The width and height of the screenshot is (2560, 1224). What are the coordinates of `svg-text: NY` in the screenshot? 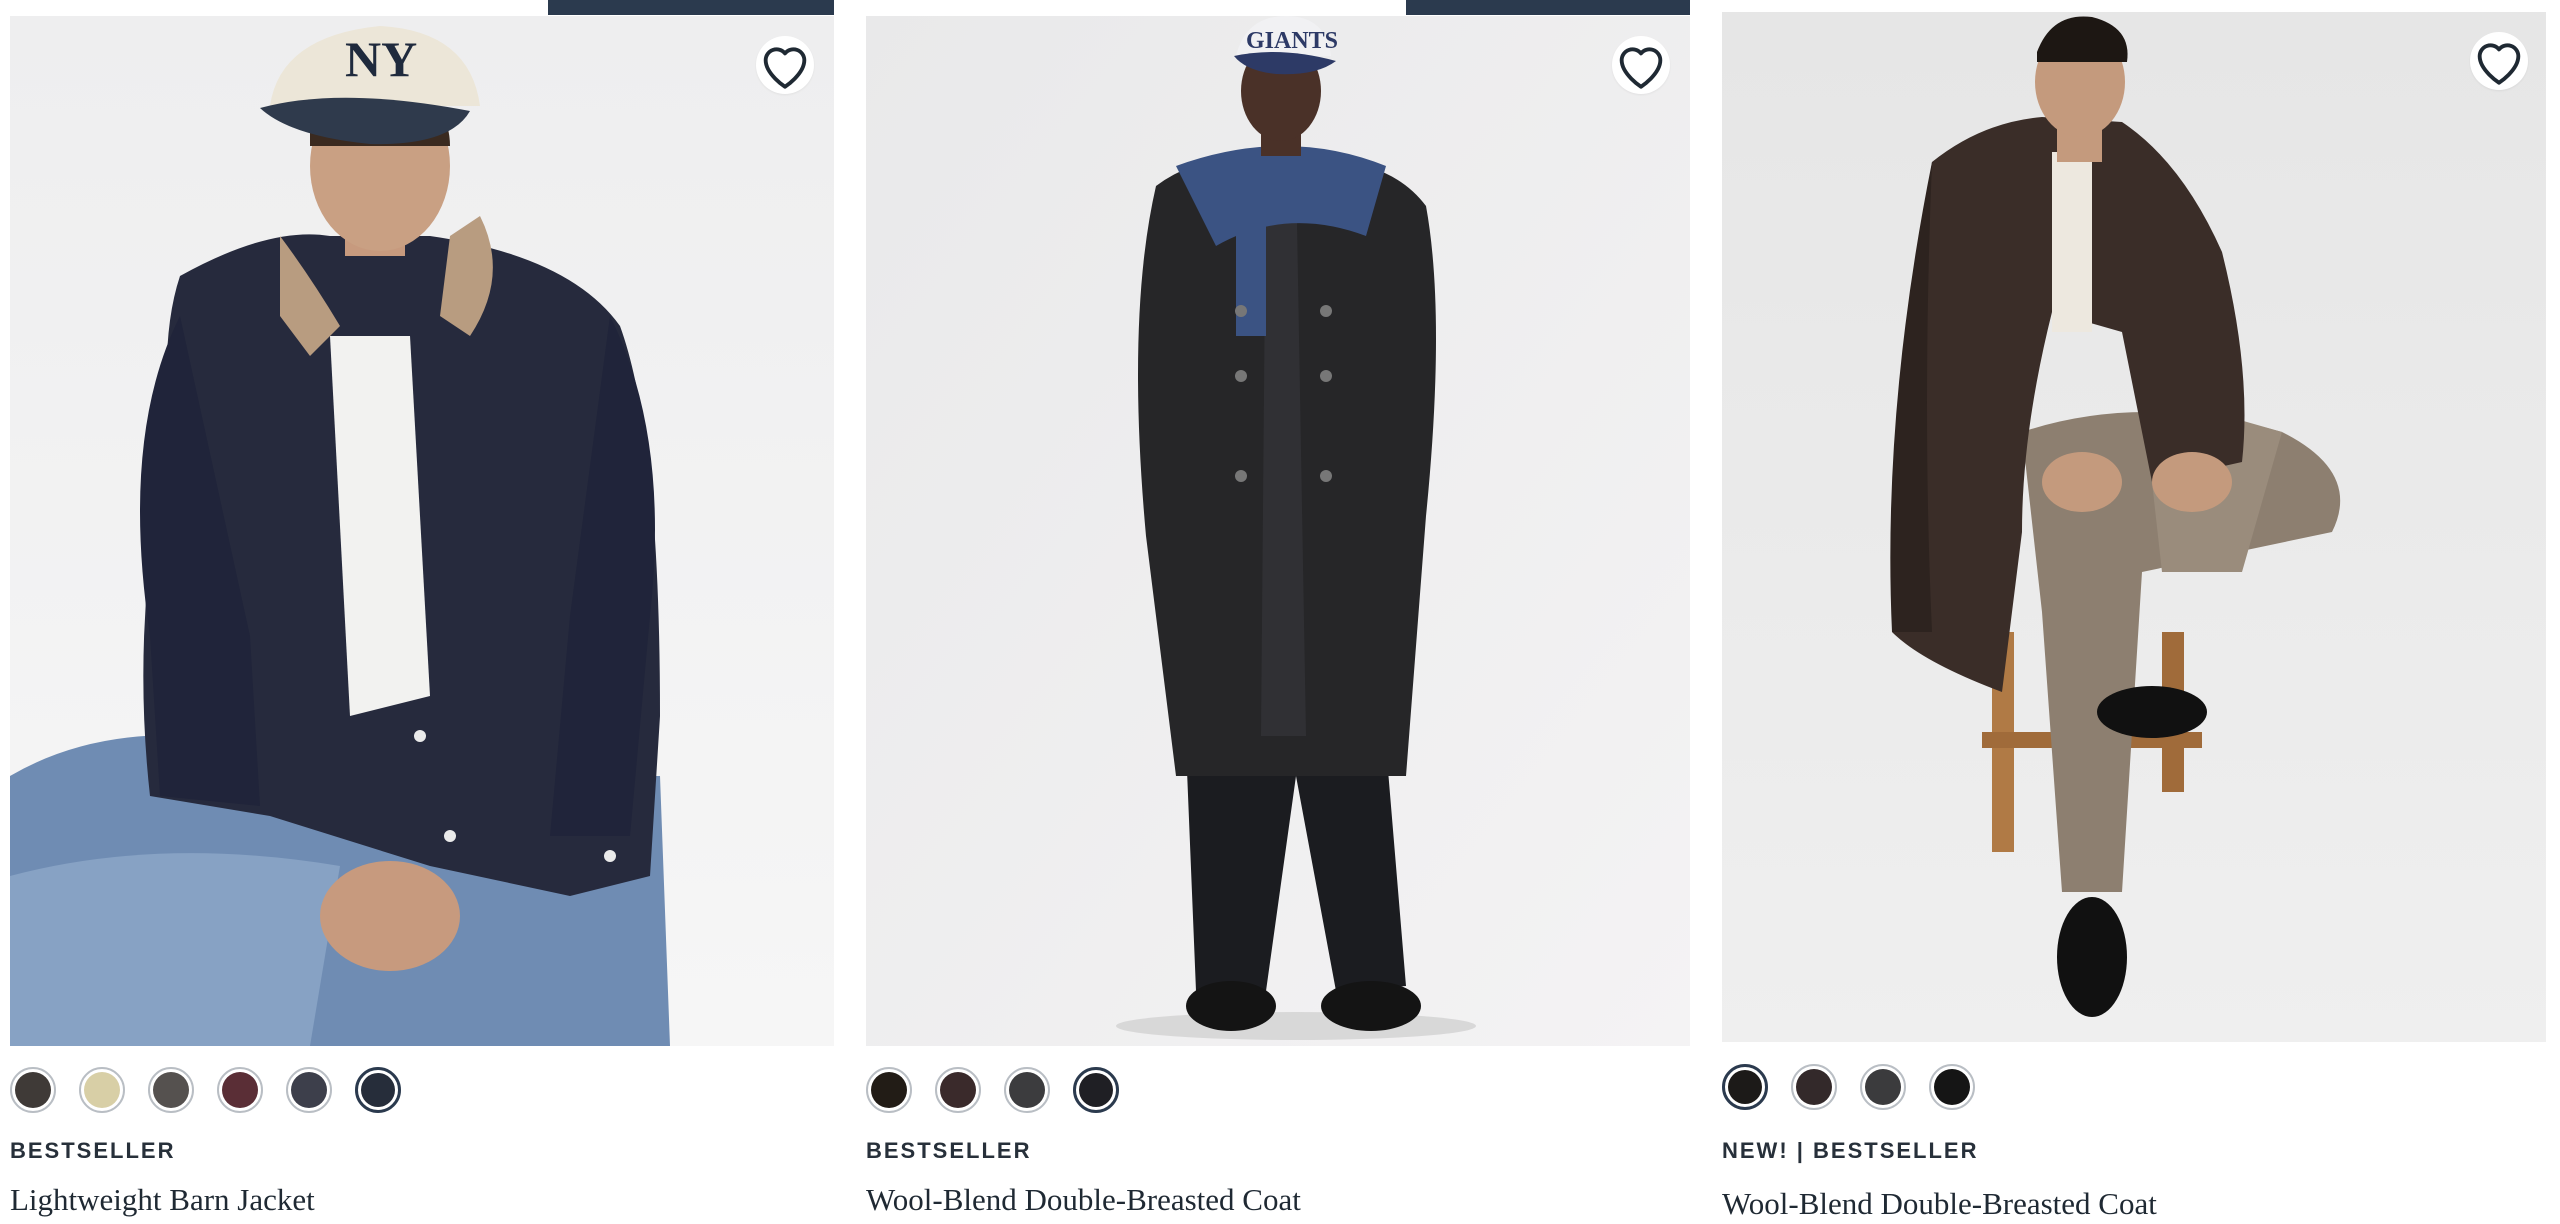 It's located at (381, 59).